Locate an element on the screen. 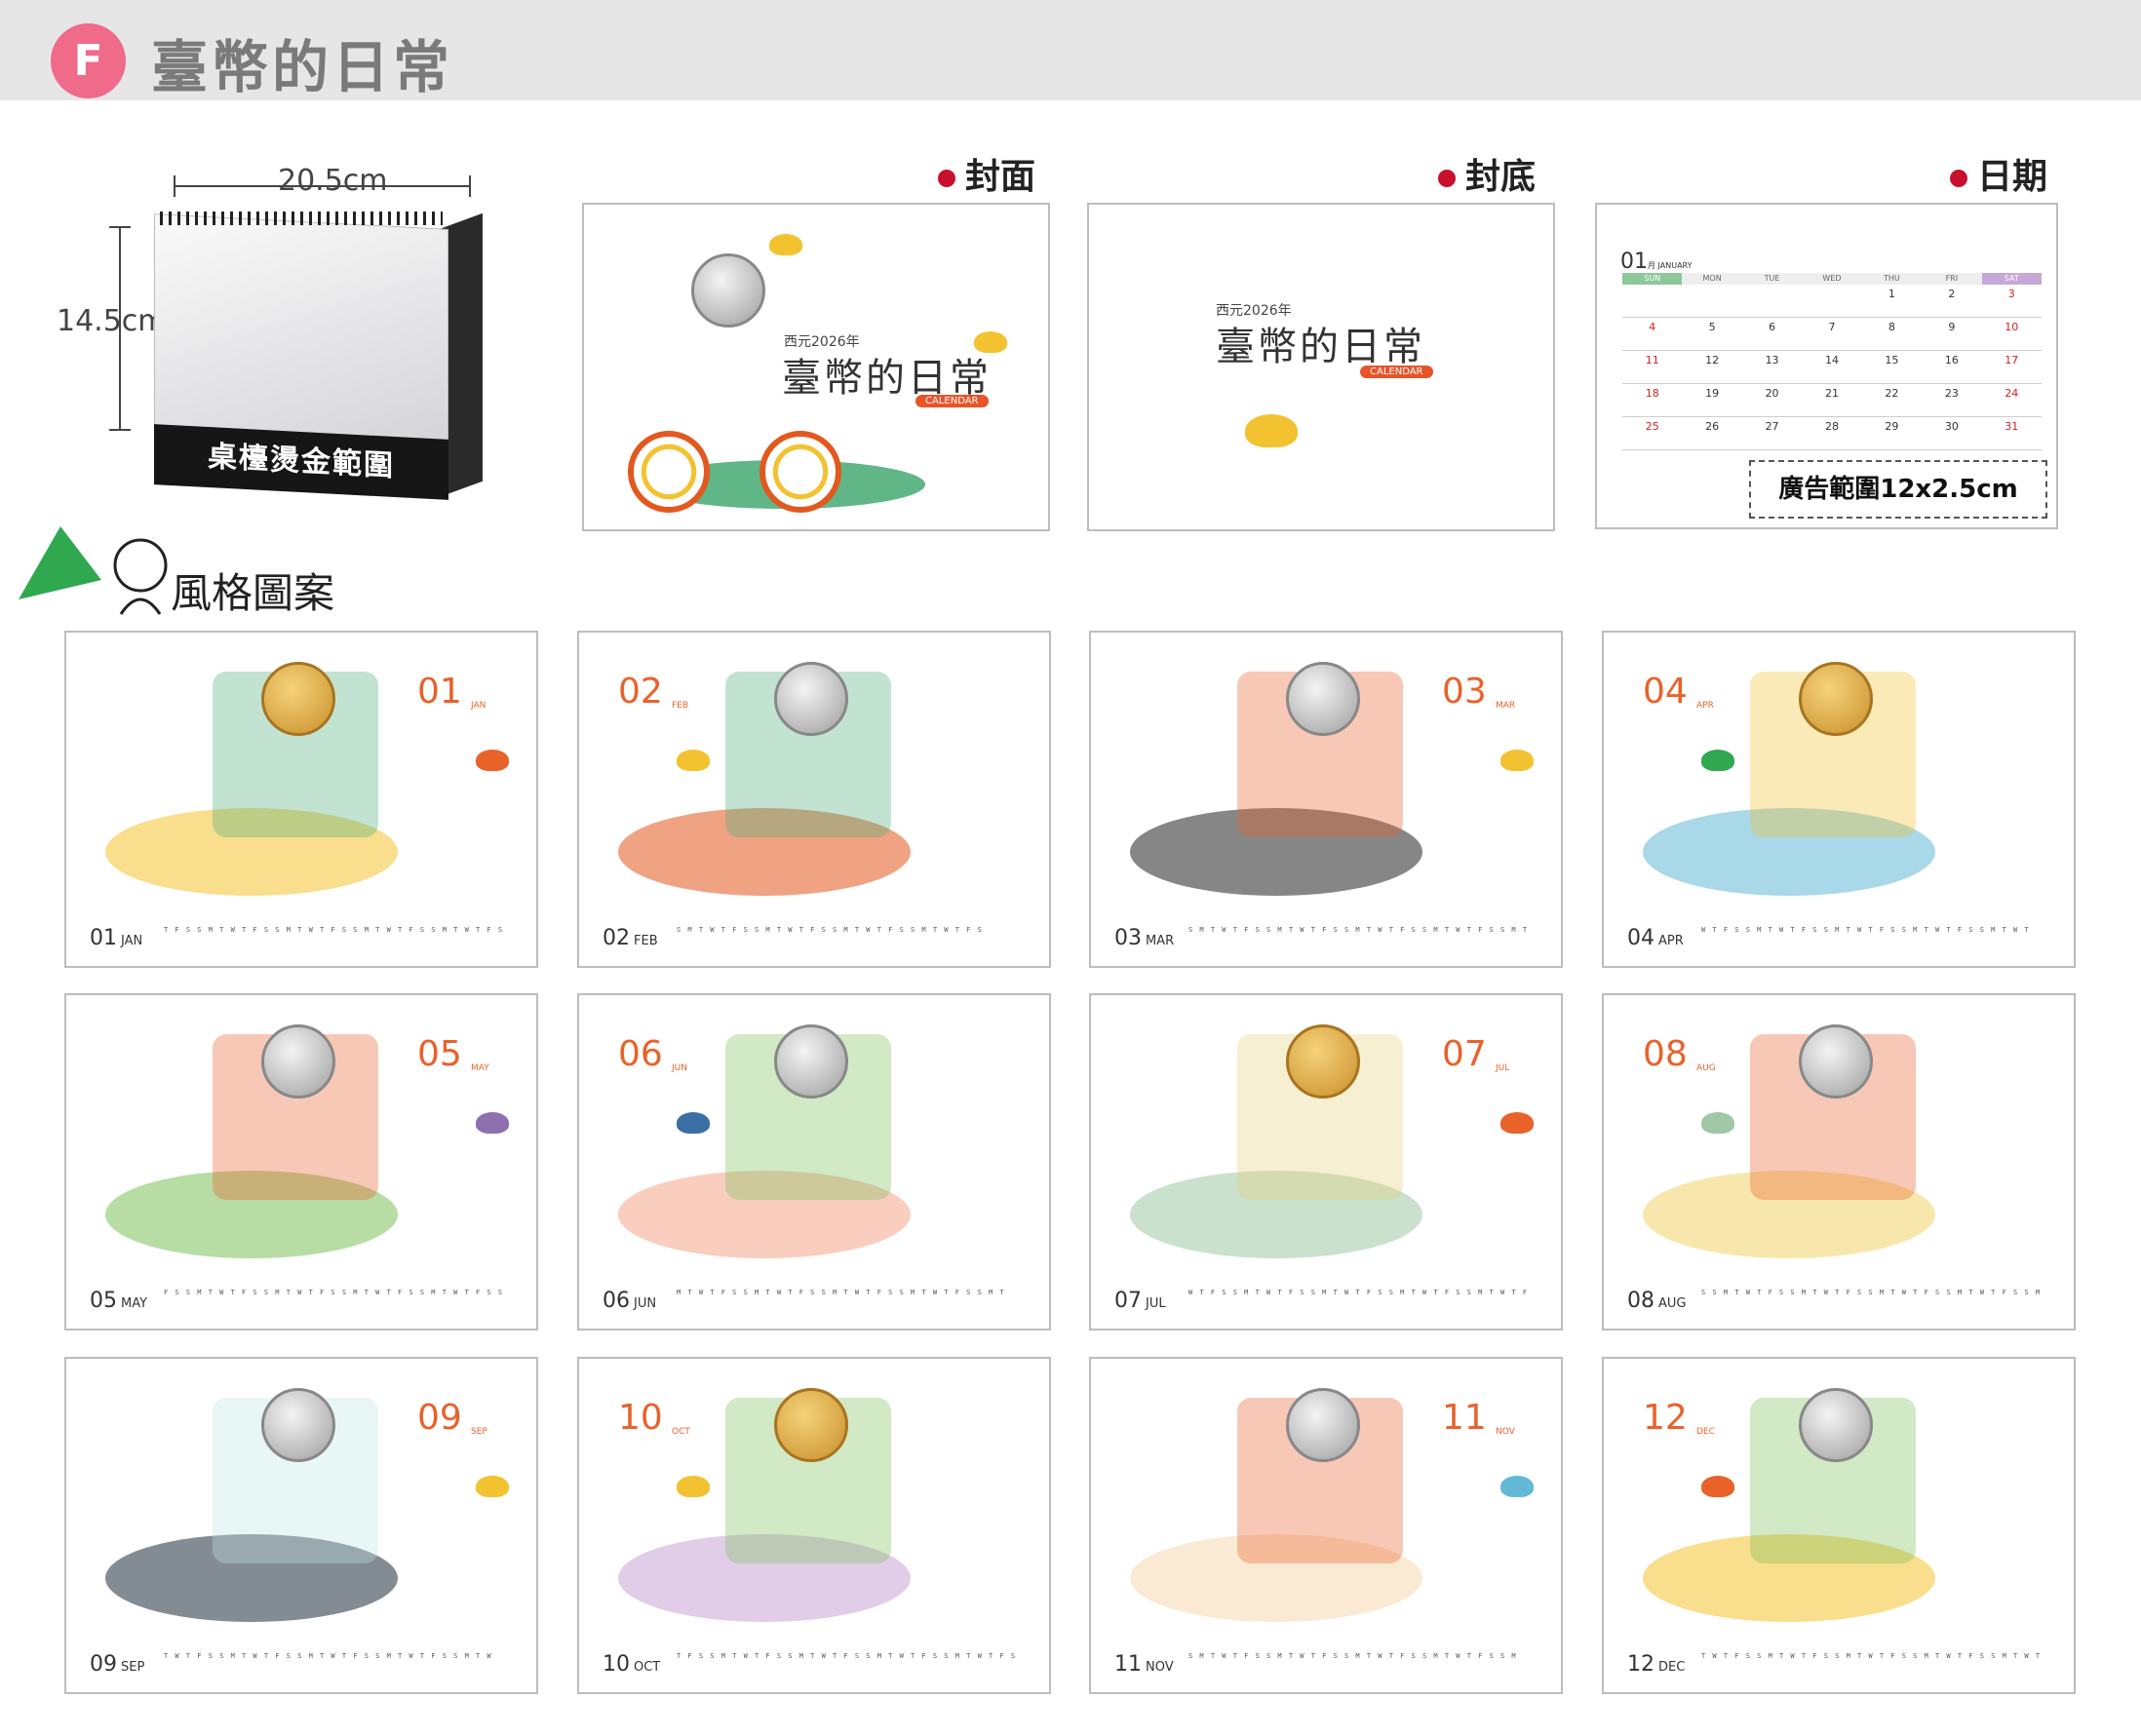 This screenshot has width=2141, height=1736. month-abbr: AUG is located at coordinates (1706, 1068).